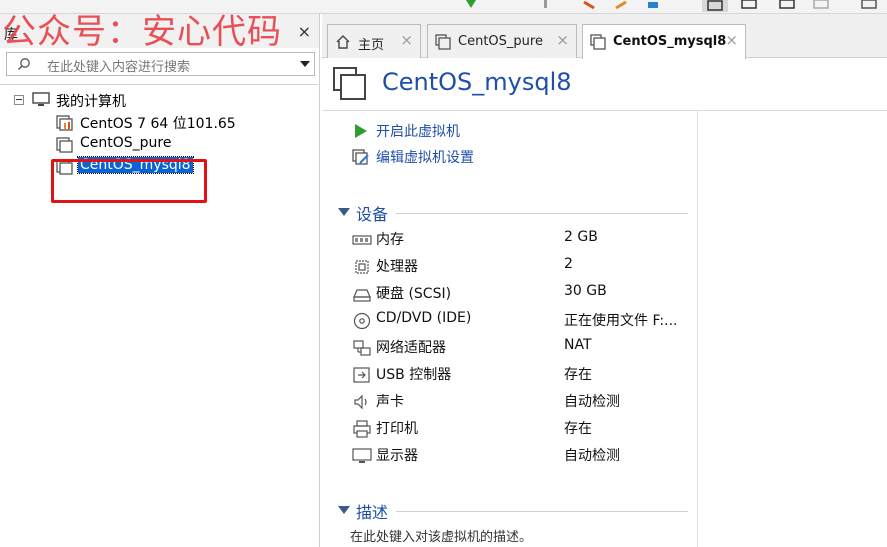 This screenshot has height=547, width=887. I want to click on search-dropdown-icon, so click(305, 64).